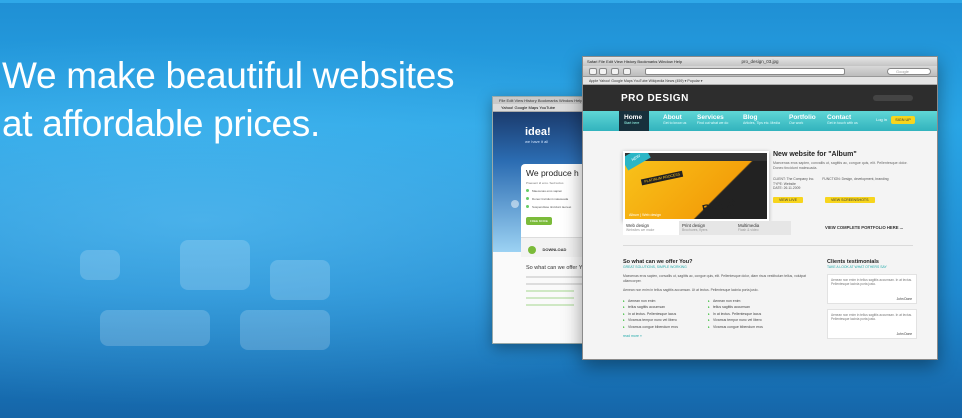 The height and width of the screenshot is (418, 962). What do you see at coordinates (640, 230) in the screenshot?
I see `tab-sub: Websites we make` at bounding box center [640, 230].